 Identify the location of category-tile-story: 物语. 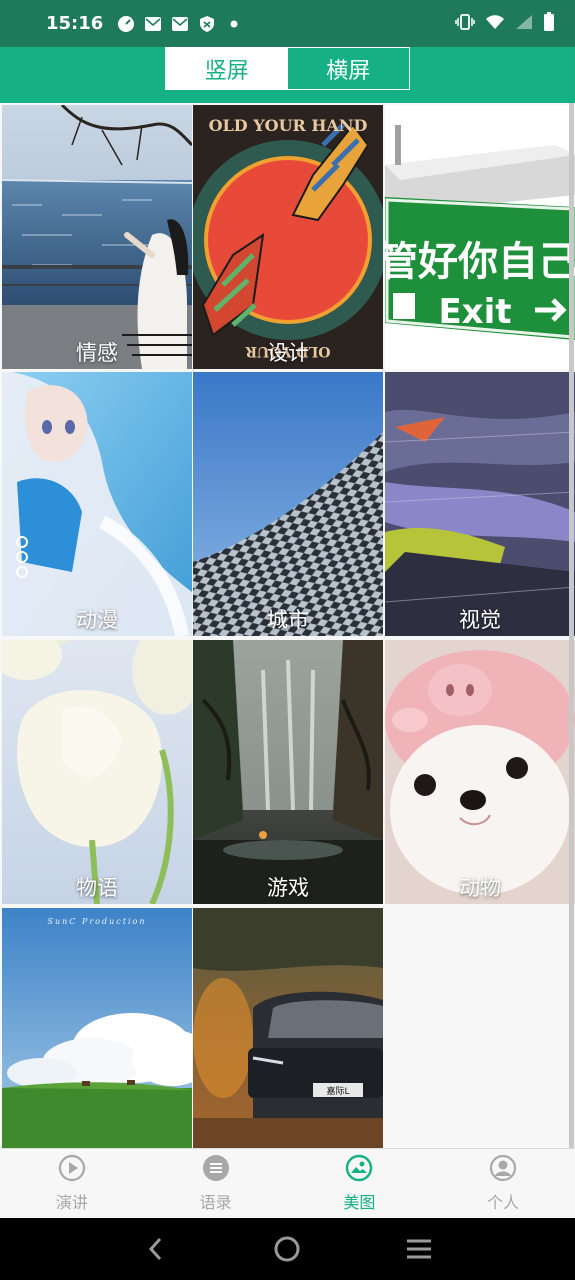
(97, 772).